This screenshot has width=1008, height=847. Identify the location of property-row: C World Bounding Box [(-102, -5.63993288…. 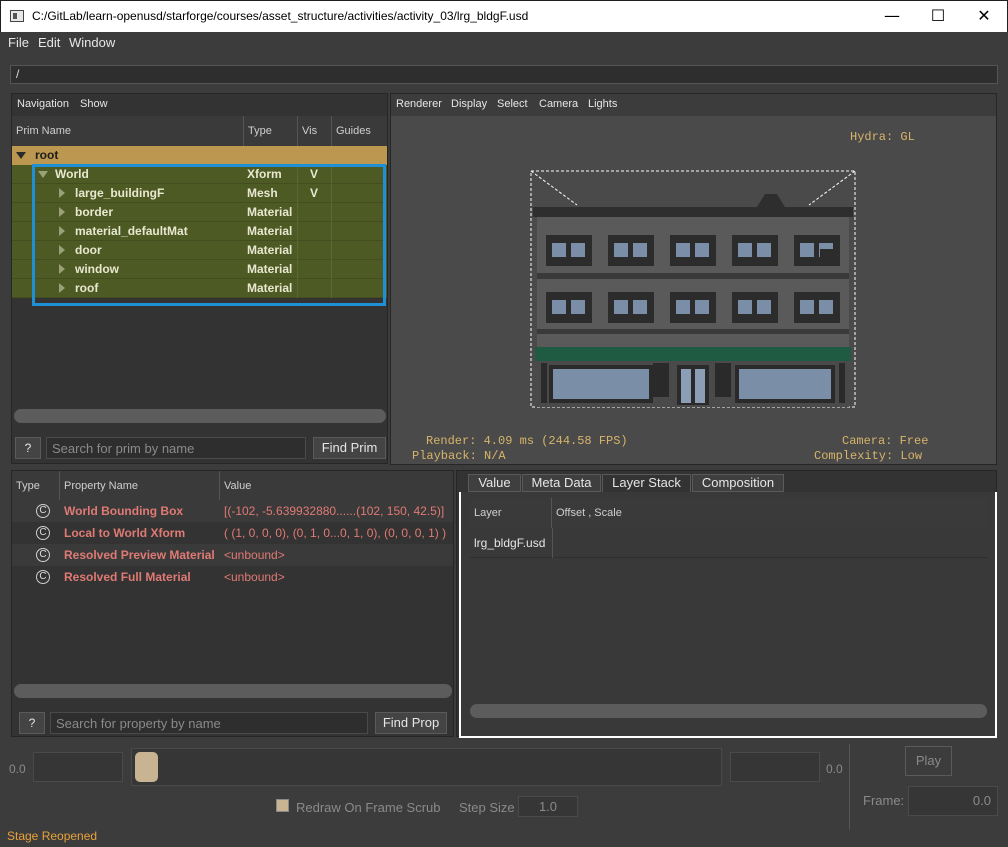
(232, 511).